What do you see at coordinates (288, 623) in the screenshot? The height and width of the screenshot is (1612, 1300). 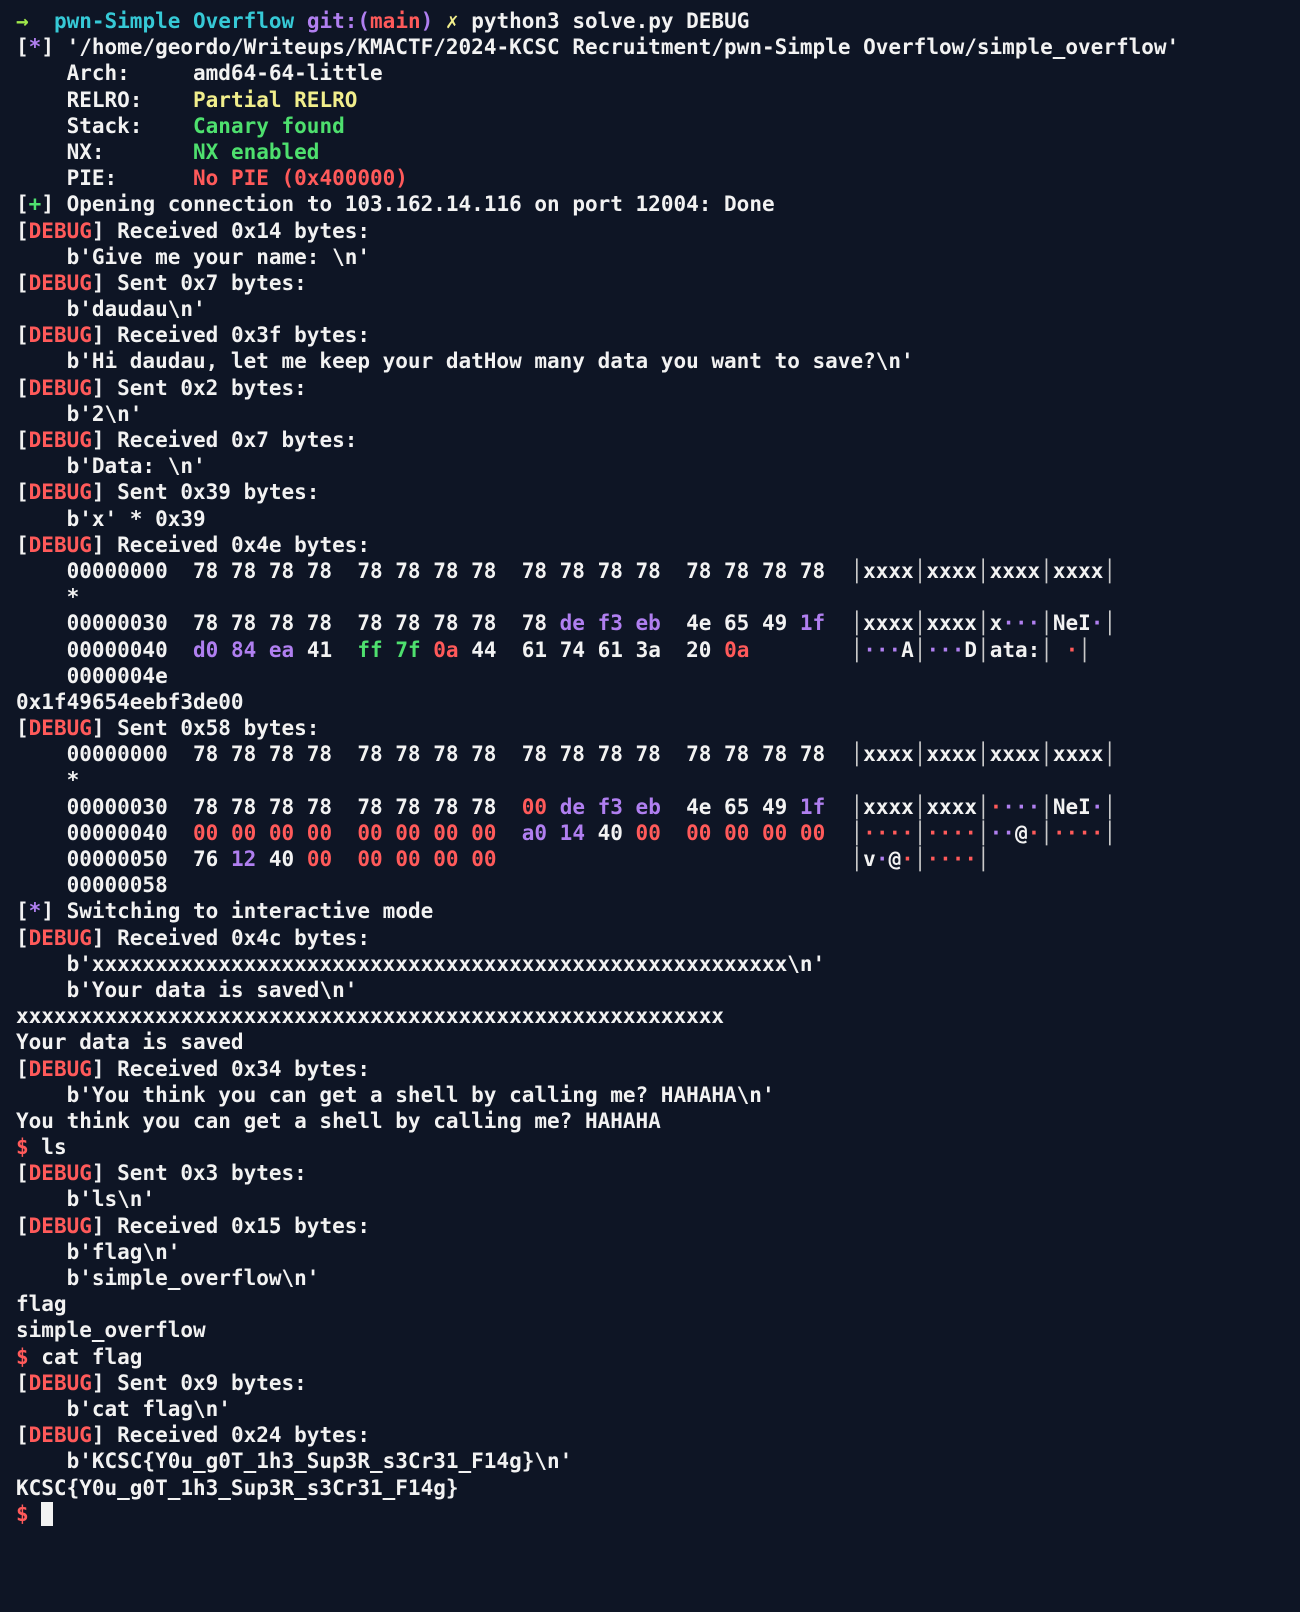 I see `terminal-text: 00000030 78 78 78 78 78 78 78 78 78` at bounding box center [288, 623].